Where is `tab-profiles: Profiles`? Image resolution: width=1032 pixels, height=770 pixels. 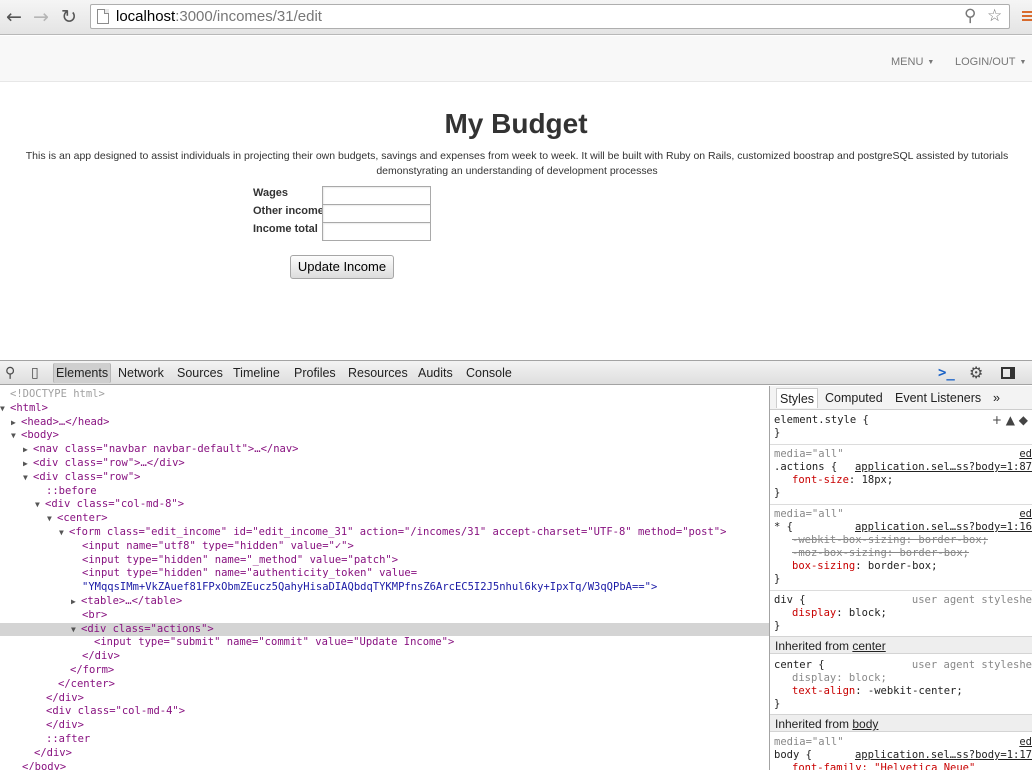
tab-profiles: Profiles is located at coordinates (315, 373).